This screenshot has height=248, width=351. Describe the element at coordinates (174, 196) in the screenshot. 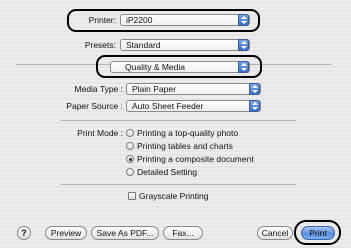

I see `grayscale-label: Grayscale Printing` at that location.